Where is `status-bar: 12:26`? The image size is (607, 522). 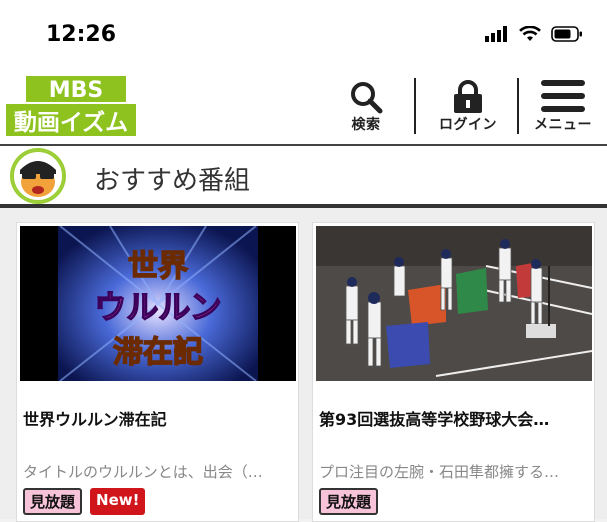 status-bar: 12:26 is located at coordinates (303, 35).